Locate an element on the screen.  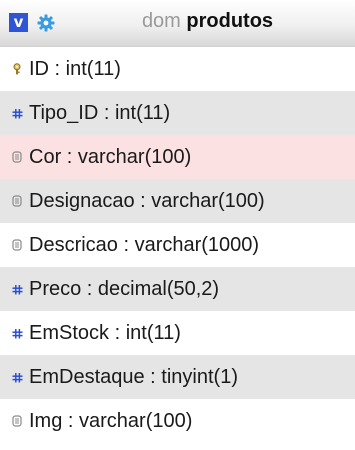
column-label: EmStock : int(11) is located at coordinates (105, 333).